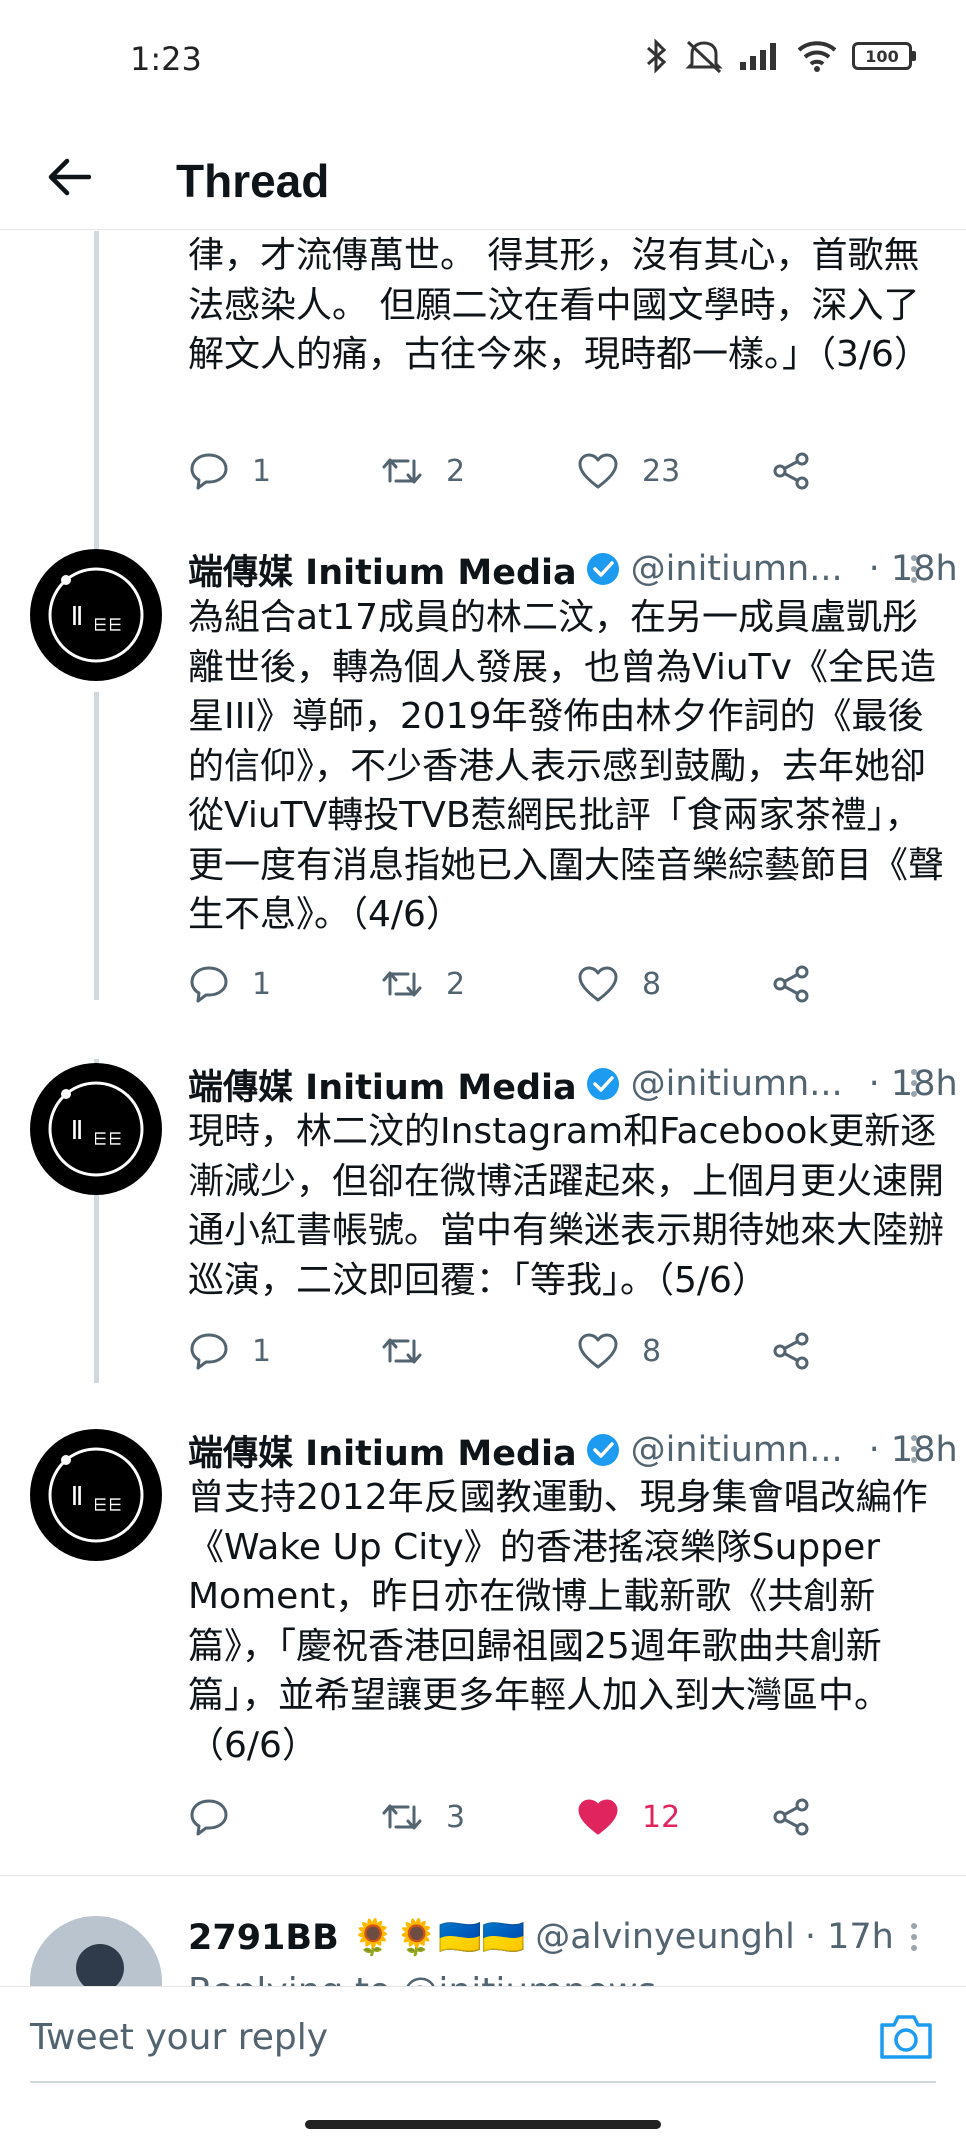  I want to click on tweet-actions: 1 2 23, so click(508, 471).